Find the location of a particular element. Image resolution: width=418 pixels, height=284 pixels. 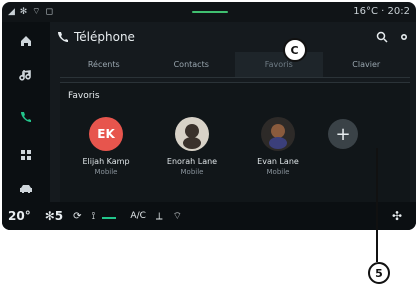

fan-icon: ✻ is located at coordinates (49, 216).